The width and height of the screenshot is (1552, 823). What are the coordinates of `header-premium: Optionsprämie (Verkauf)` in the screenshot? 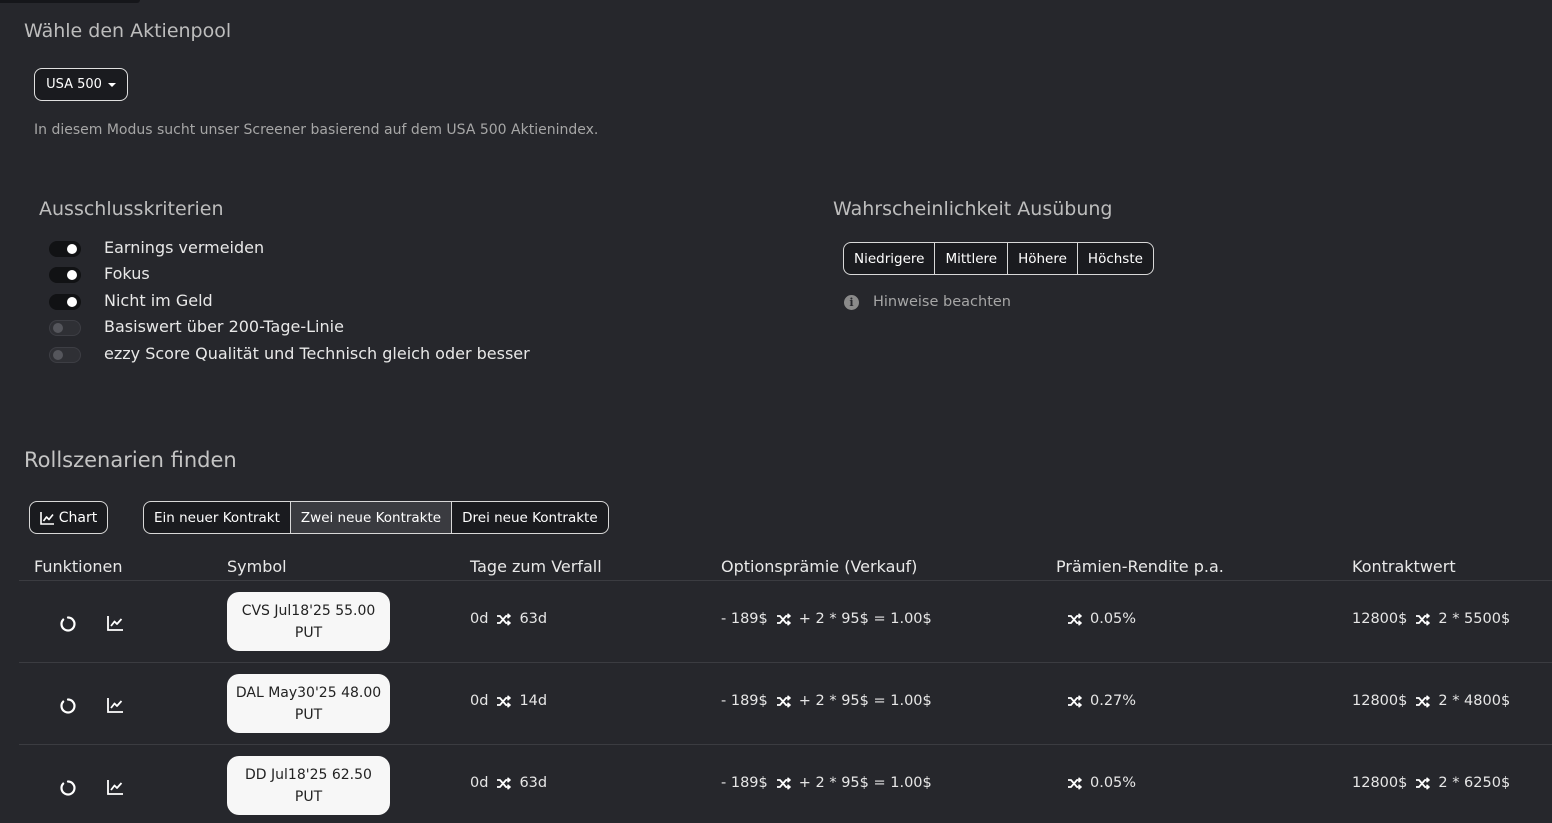 It's located at (819, 566).